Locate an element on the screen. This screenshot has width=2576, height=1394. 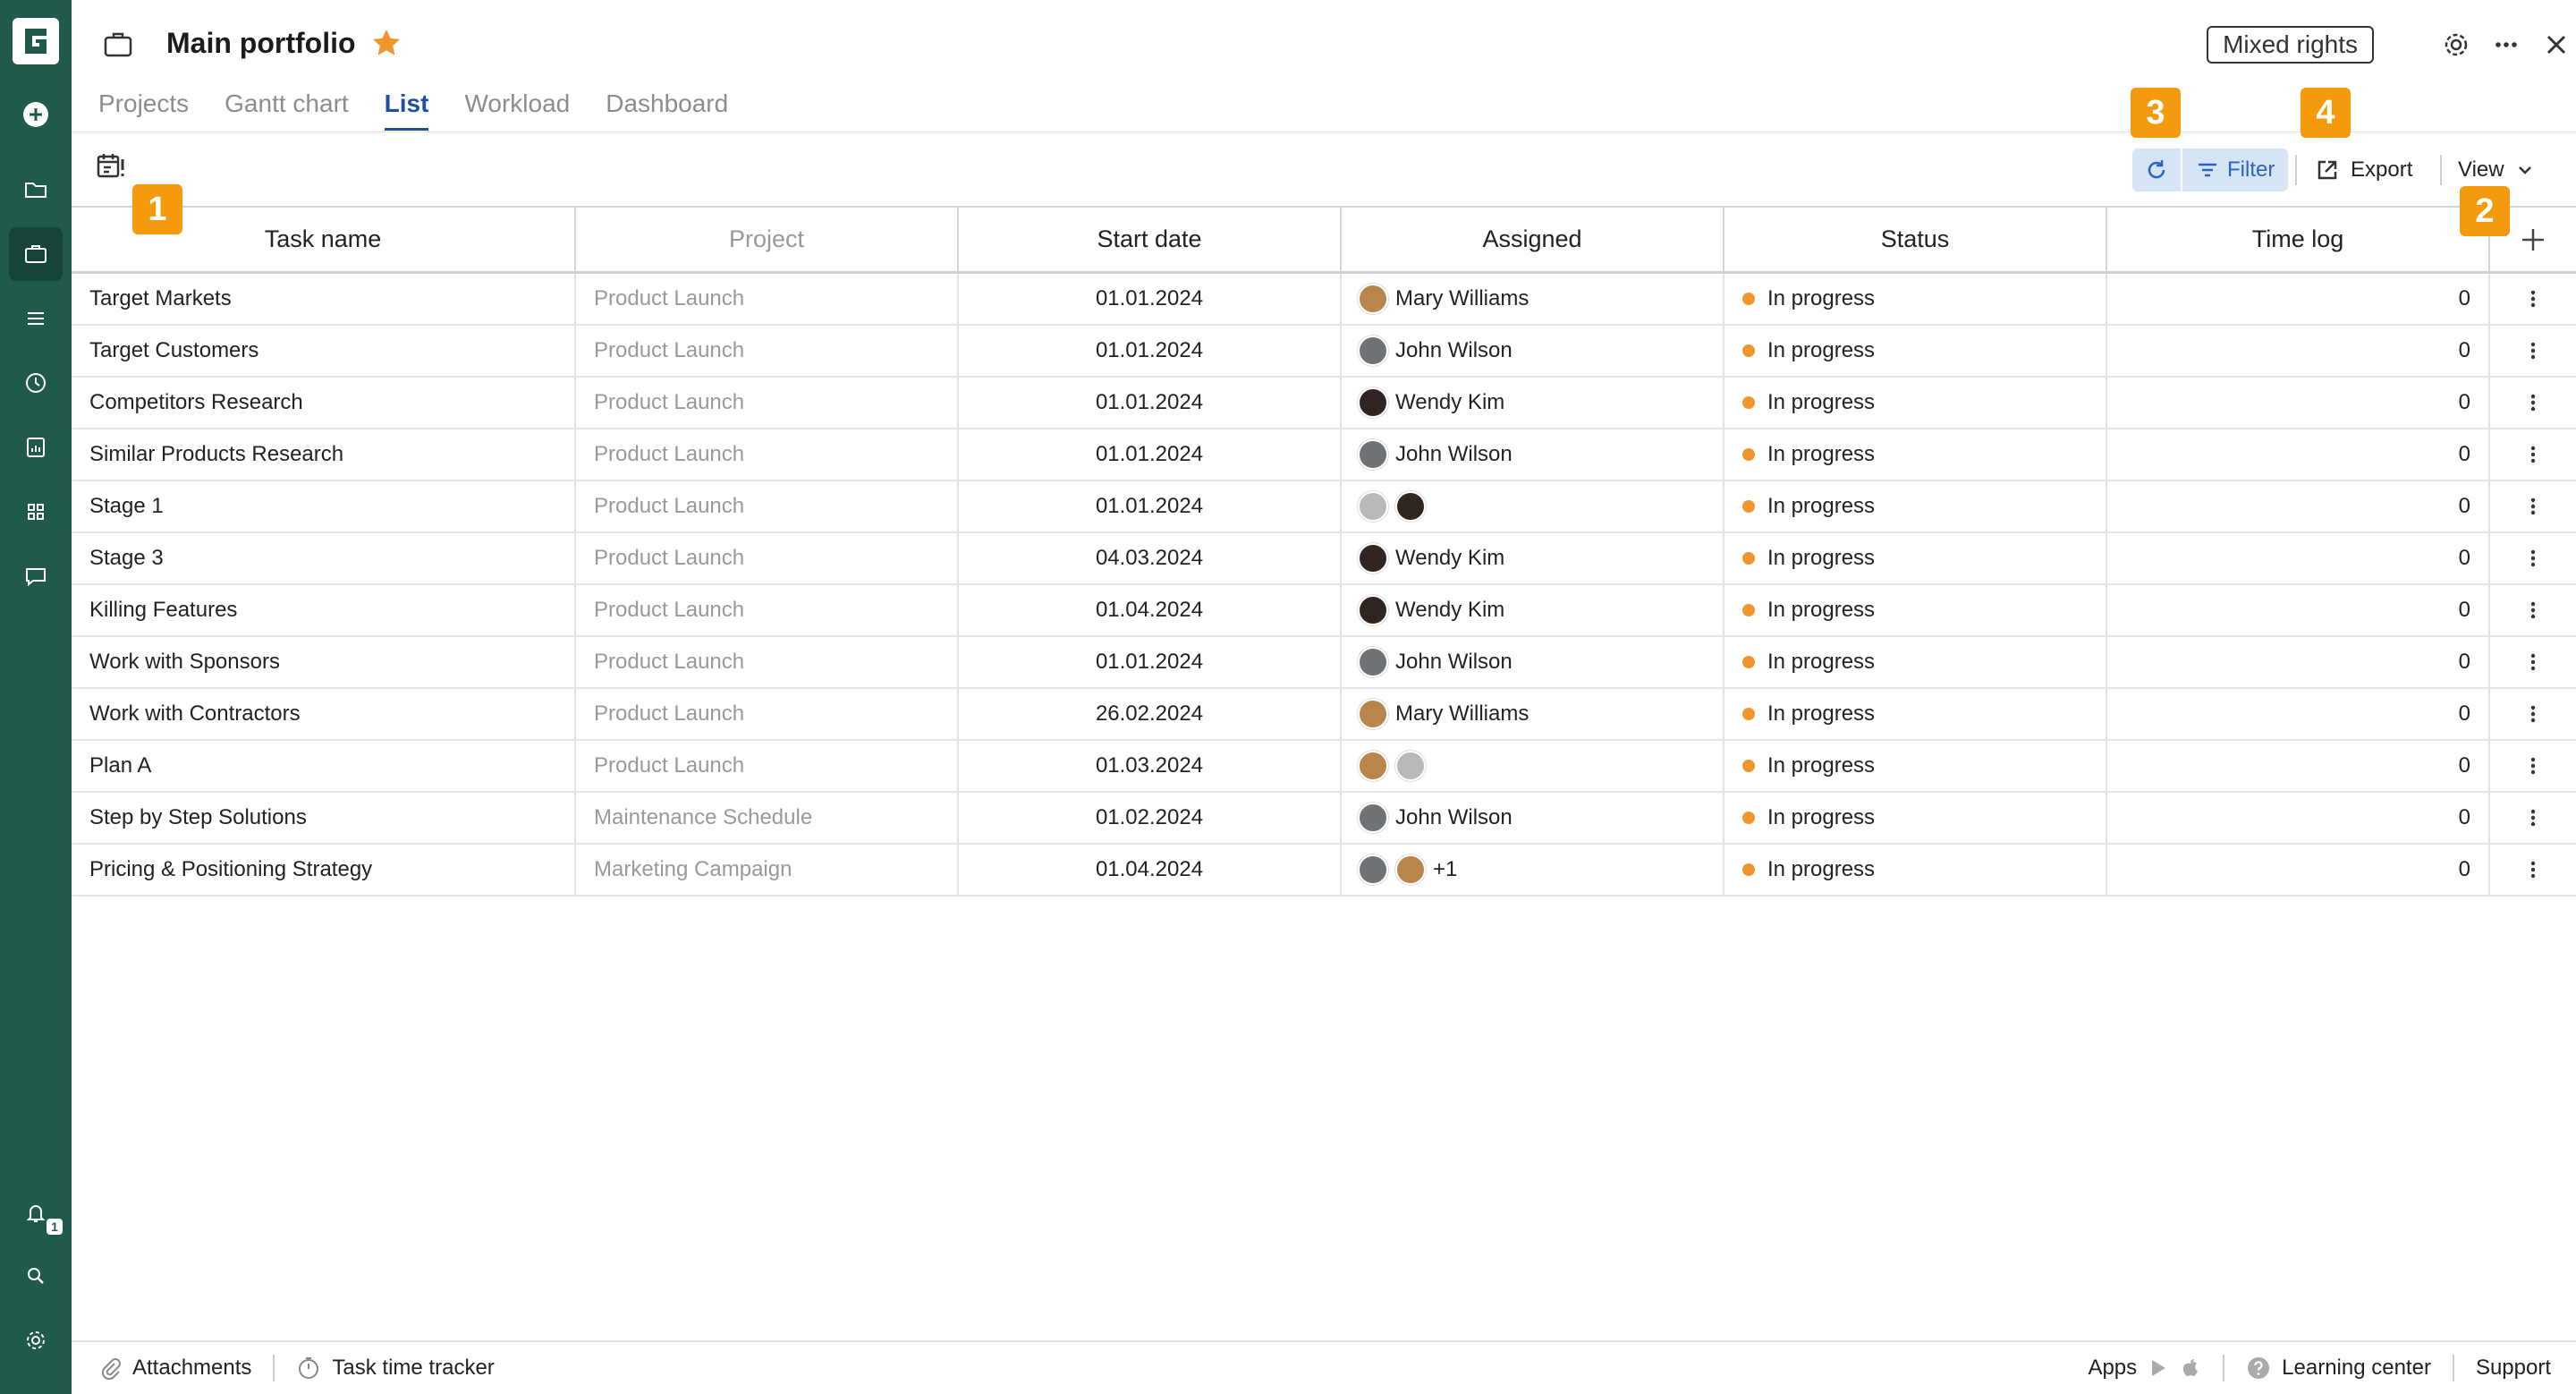
notifications-bell-icon: 1 is located at coordinates (36, 1213).